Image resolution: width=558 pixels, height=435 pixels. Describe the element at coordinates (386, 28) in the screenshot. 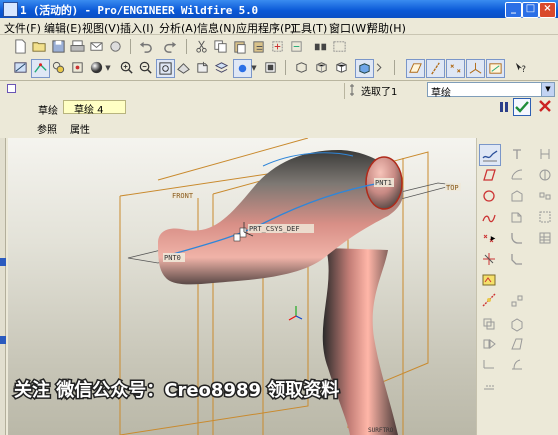

I see `menu-help: 帮助(H)` at that location.